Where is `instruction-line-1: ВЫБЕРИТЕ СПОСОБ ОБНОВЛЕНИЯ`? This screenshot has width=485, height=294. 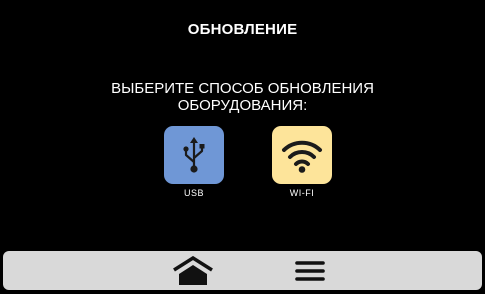 instruction-line-1: ВЫБЕРИТЕ СПОСОБ ОБНОВЛЕНИЯ is located at coordinates (242, 88).